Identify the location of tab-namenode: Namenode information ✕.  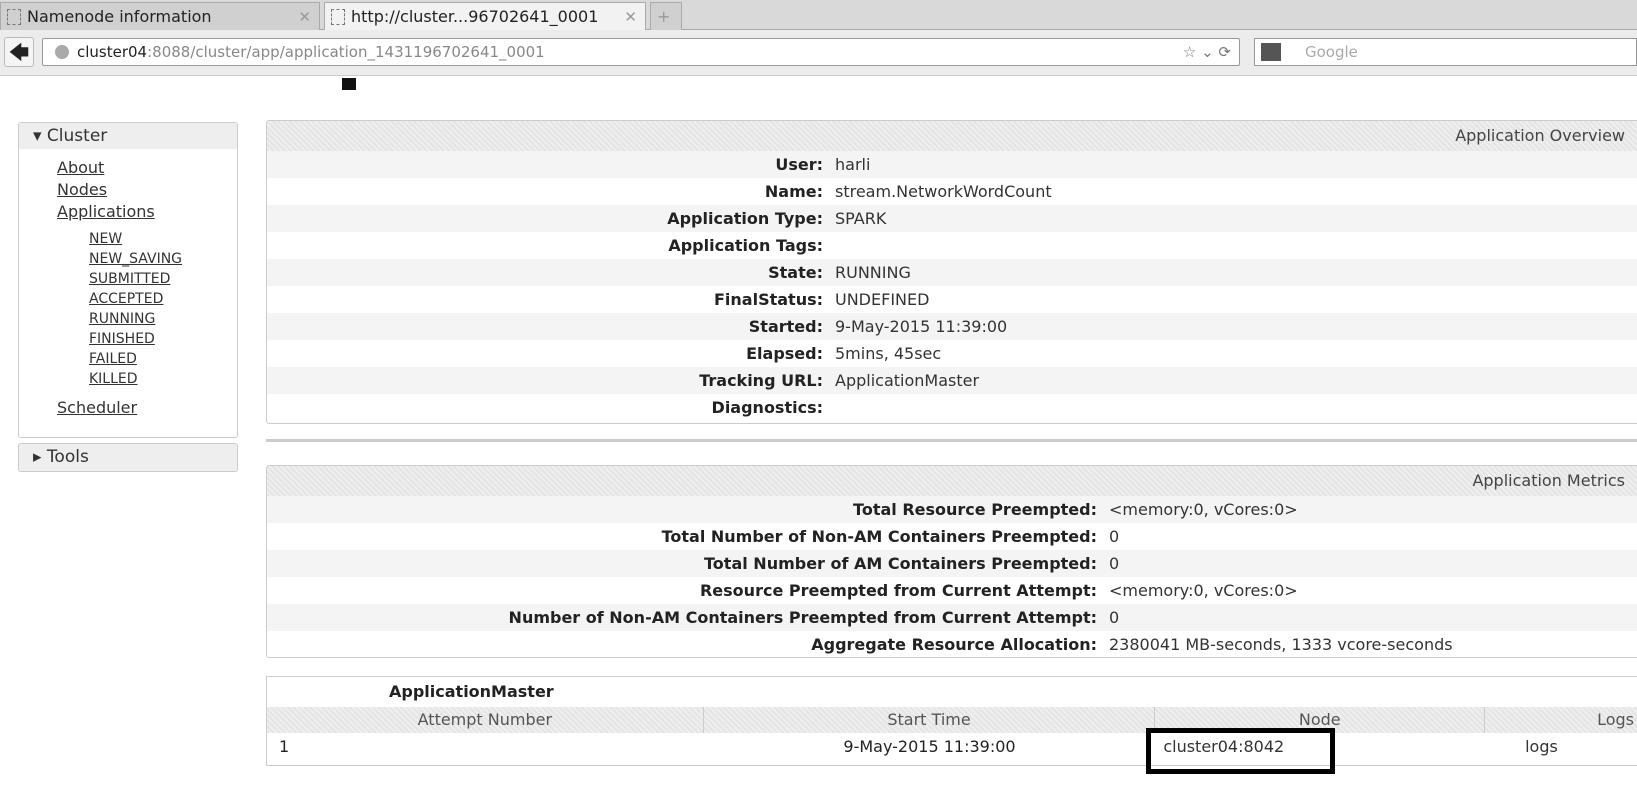
(160, 16).